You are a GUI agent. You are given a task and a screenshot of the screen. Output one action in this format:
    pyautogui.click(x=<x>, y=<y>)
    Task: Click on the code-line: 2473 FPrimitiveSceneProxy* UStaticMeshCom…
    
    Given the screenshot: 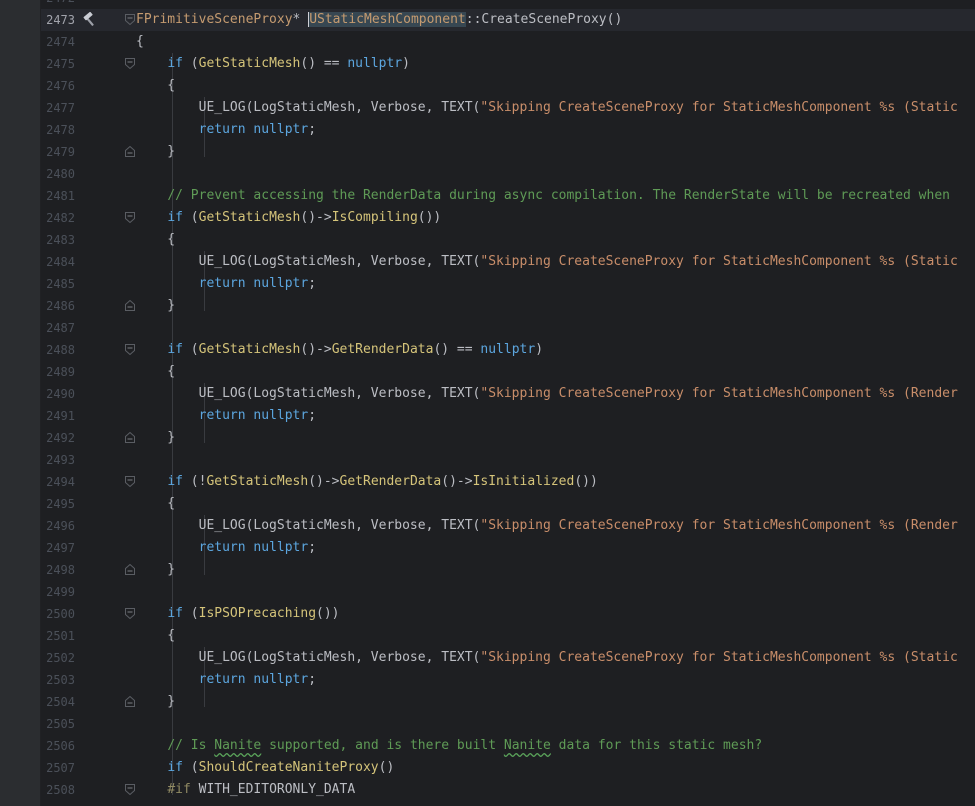 What is the action you would take?
    pyautogui.click(x=508, y=20)
    